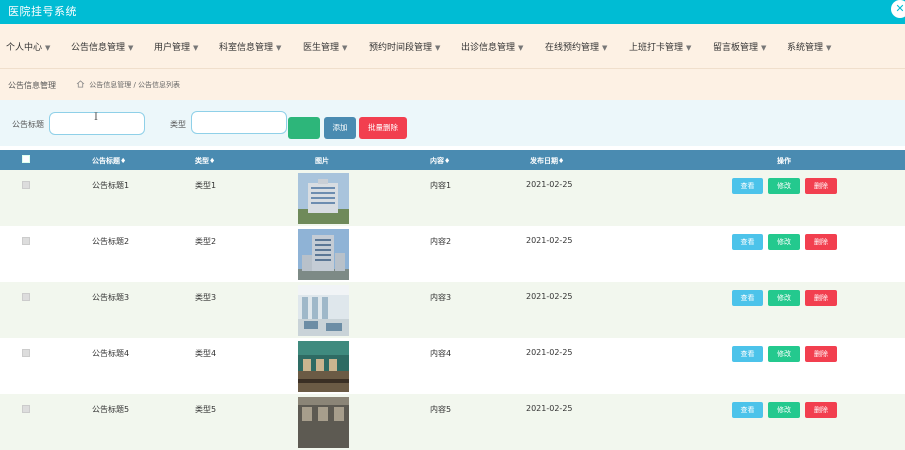  Describe the element at coordinates (809, 46) in the screenshot. I see `nav-item-system: 系统管理 ▼` at that location.